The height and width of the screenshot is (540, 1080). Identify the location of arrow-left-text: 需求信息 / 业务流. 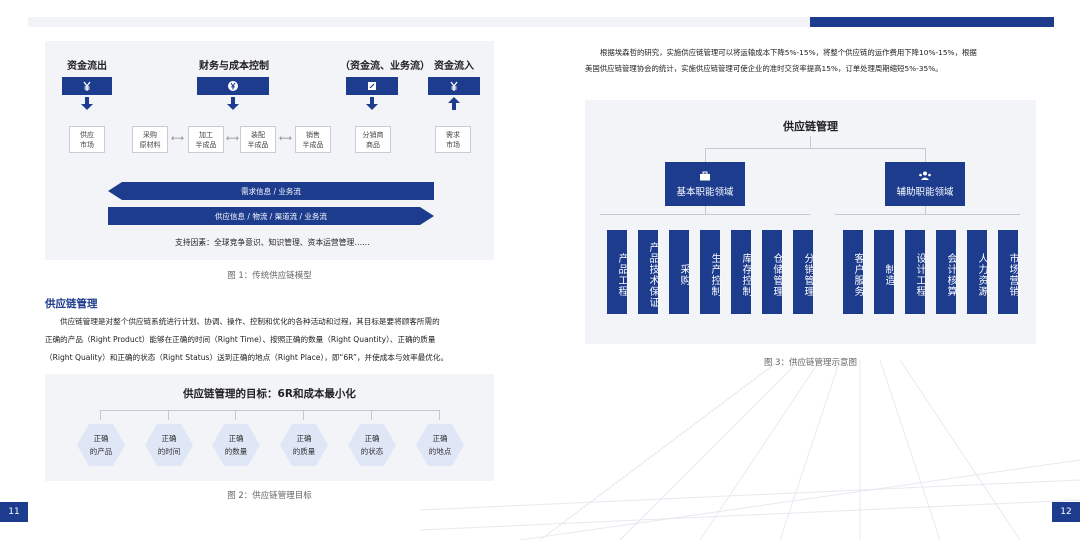
(271, 191).